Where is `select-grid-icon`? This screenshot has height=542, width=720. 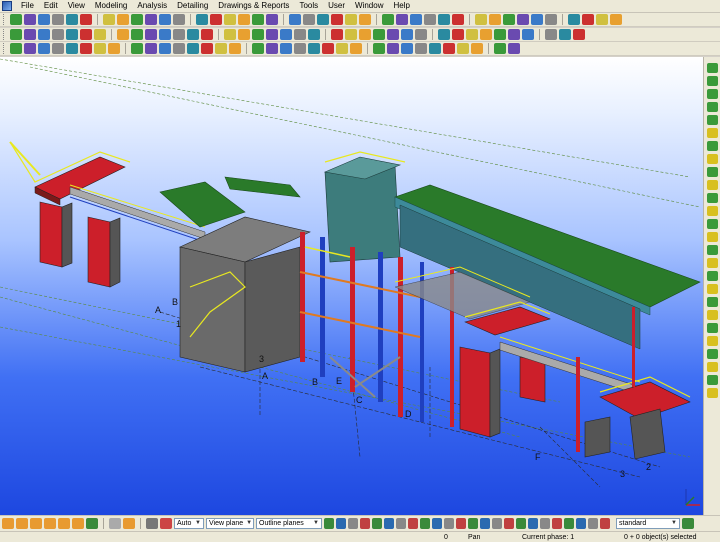 select-grid-icon is located at coordinates (712, 289).